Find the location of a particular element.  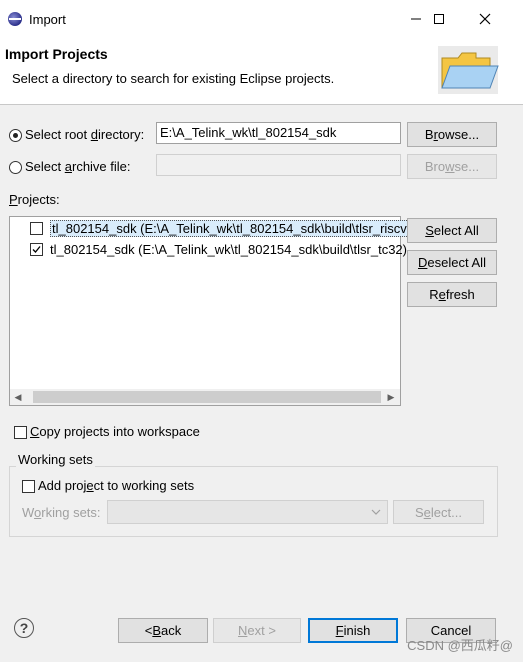

back-button: < Back is located at coordinates (163, 630).